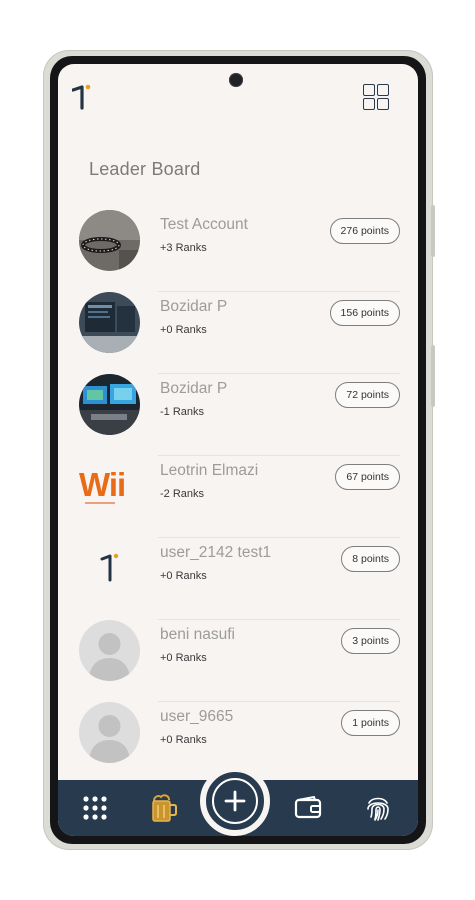 The width and height of the screenshot is (475, 900). I want to click on leaderboard-row: beni nasufi +0 Ranks 3 points, so click(238, 661).